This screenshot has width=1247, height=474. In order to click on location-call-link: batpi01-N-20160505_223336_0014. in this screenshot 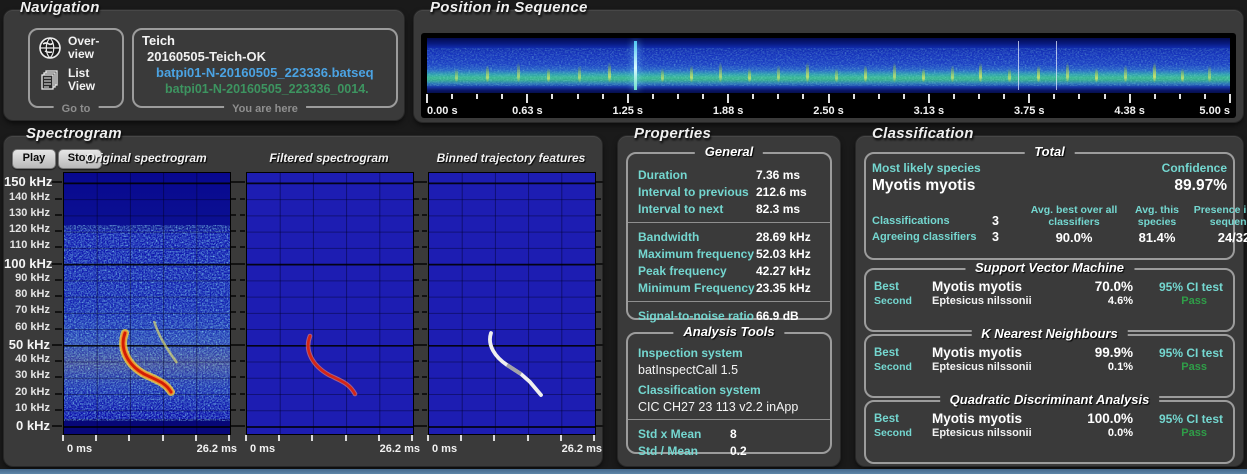, I will do `click(267, 89)`.